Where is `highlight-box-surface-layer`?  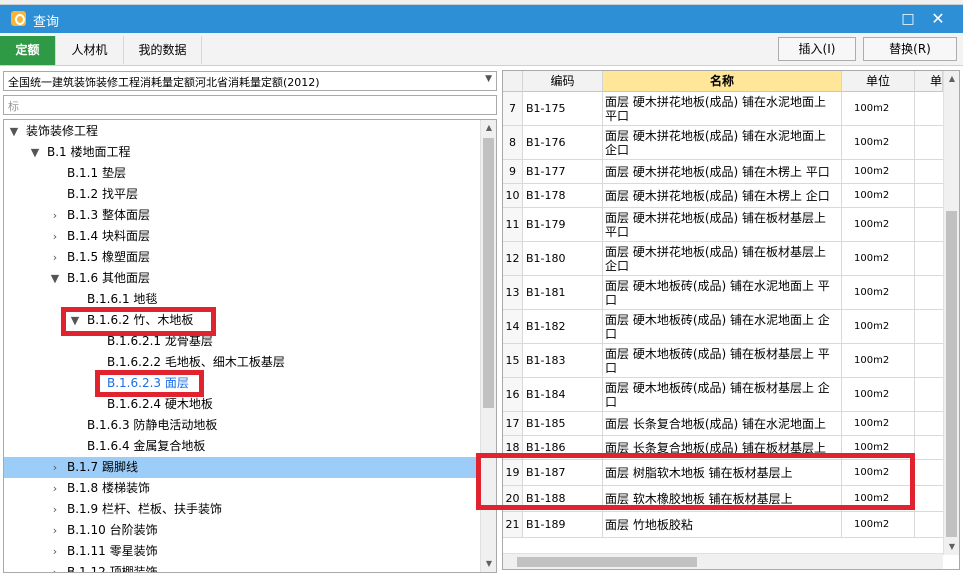
highlight-box-surface-layer is located at coordinates (149, 383).